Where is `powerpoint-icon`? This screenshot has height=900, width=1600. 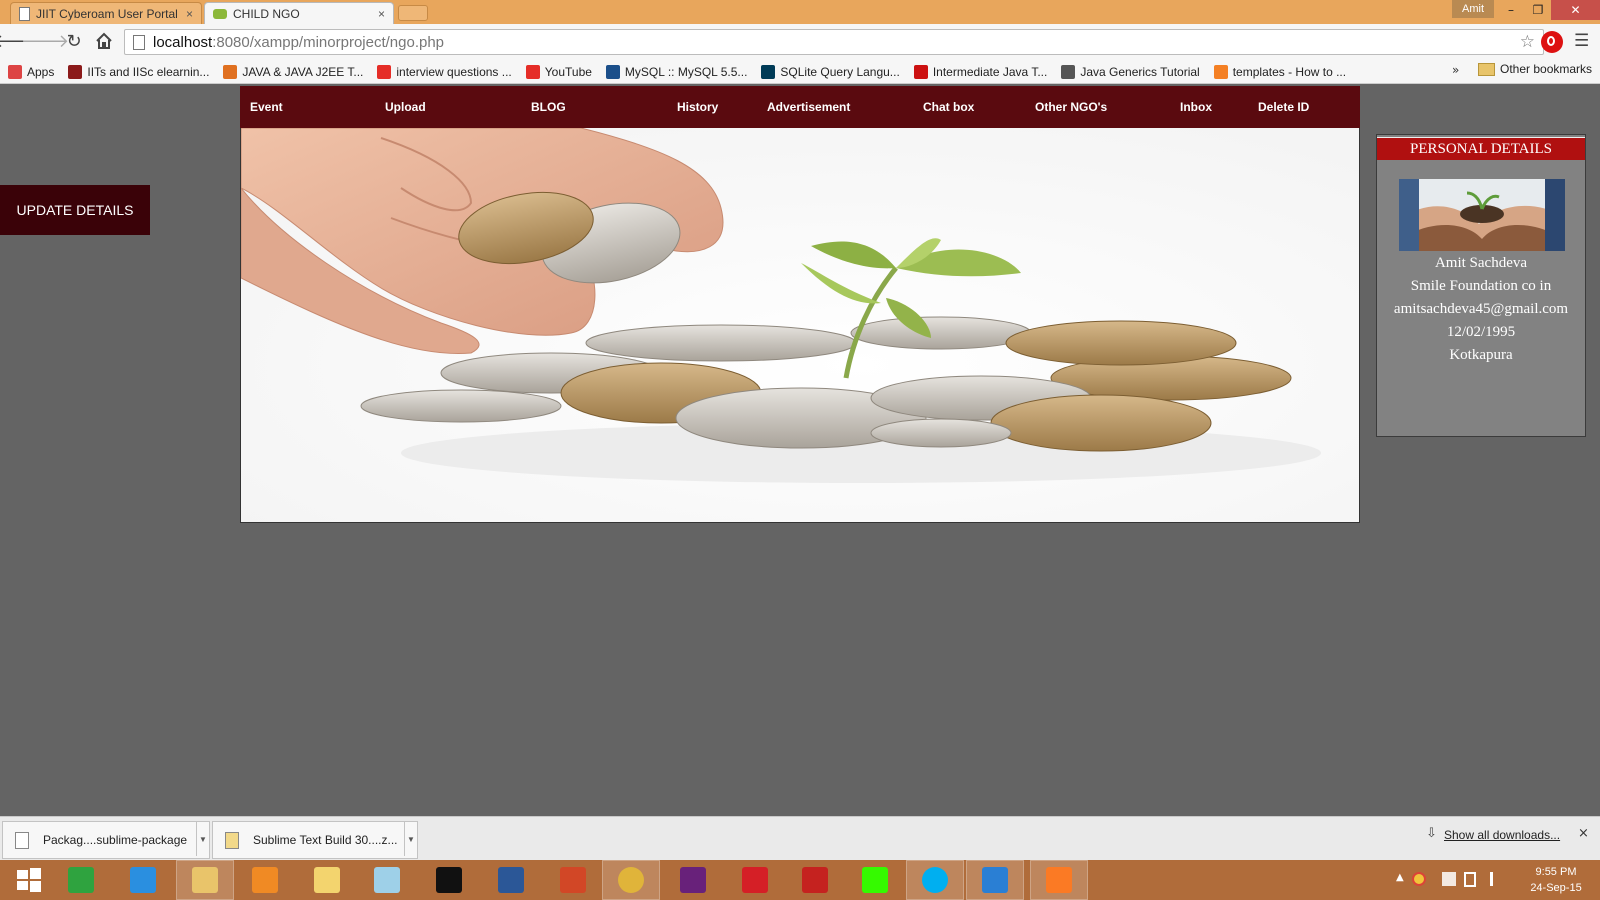
powerpoint-icon is located at coordinates (573, 880).